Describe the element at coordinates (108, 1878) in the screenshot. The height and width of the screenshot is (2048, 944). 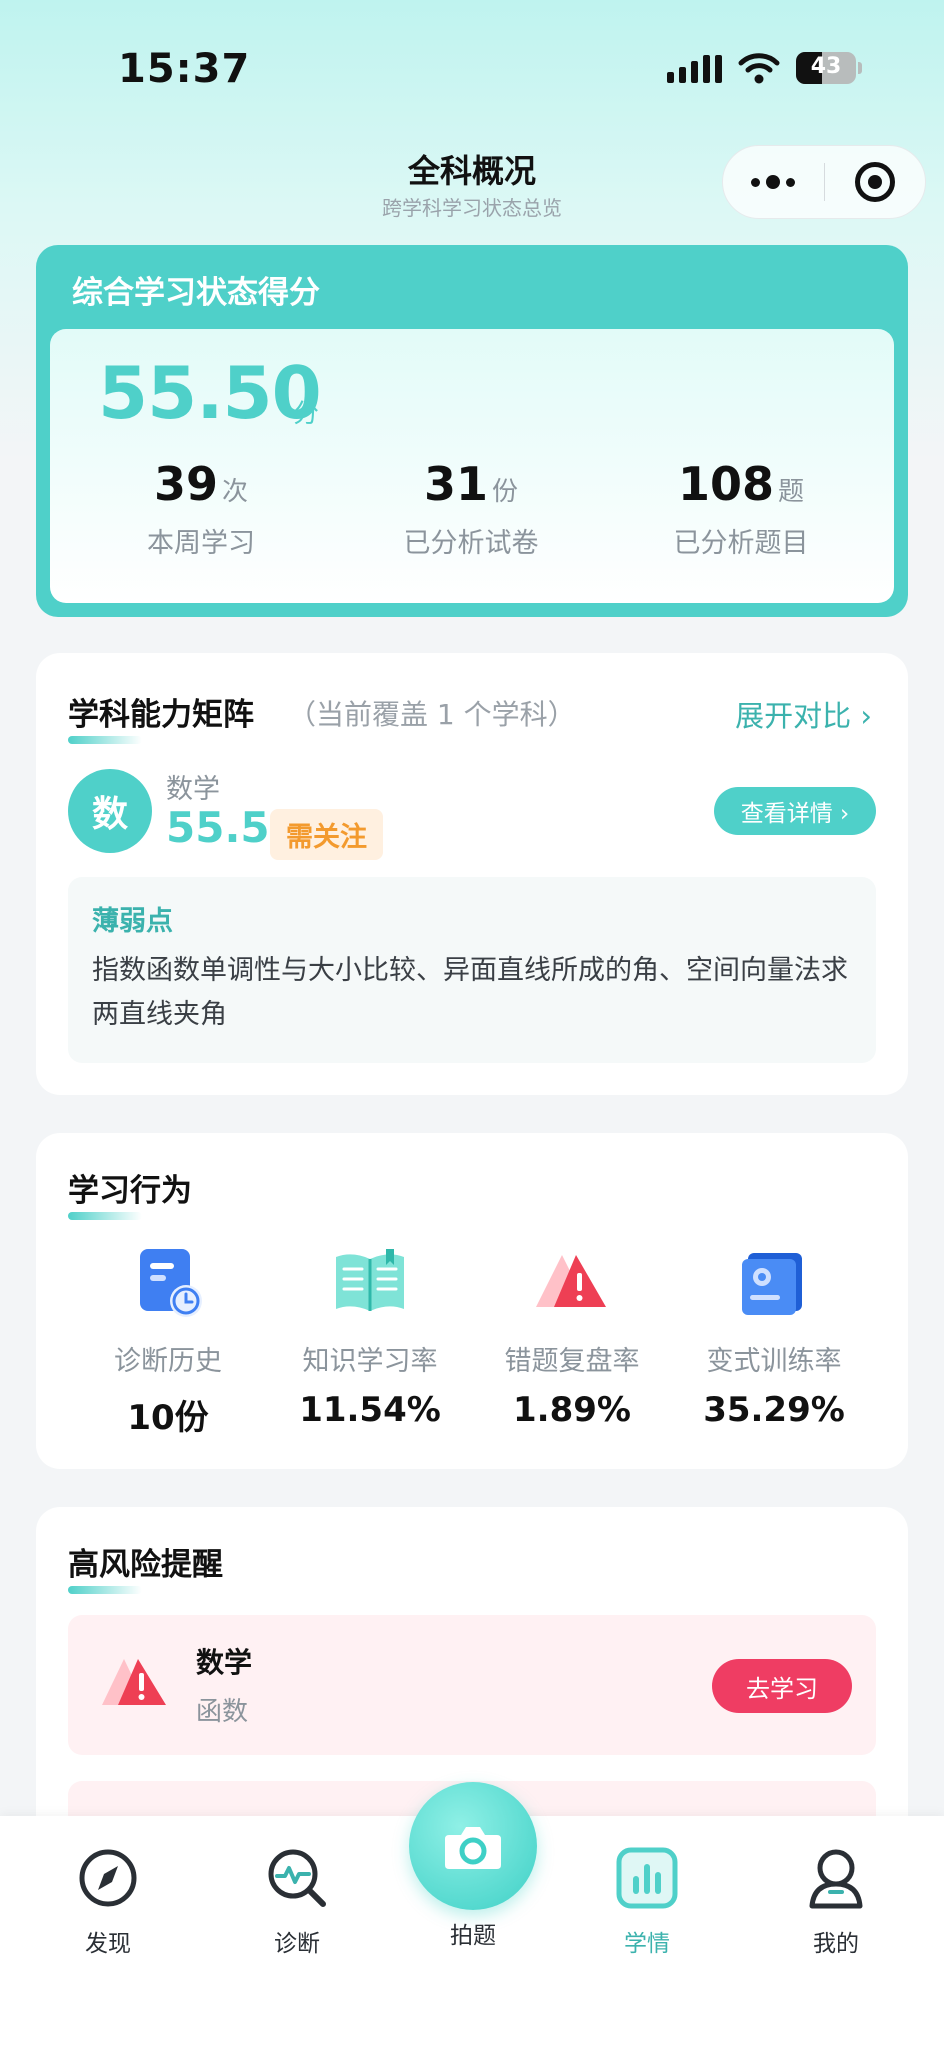
I see `compass-icon` at that location.